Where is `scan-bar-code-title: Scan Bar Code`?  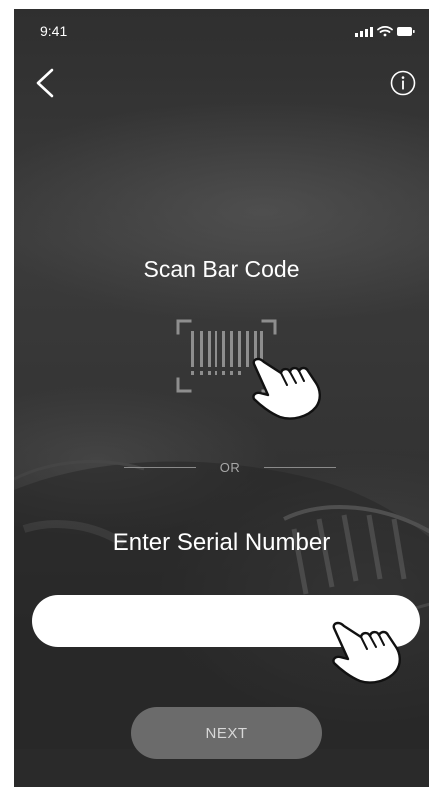
scan-bar-code-title: Scan Bar Code is located at coordinates (221, 269).